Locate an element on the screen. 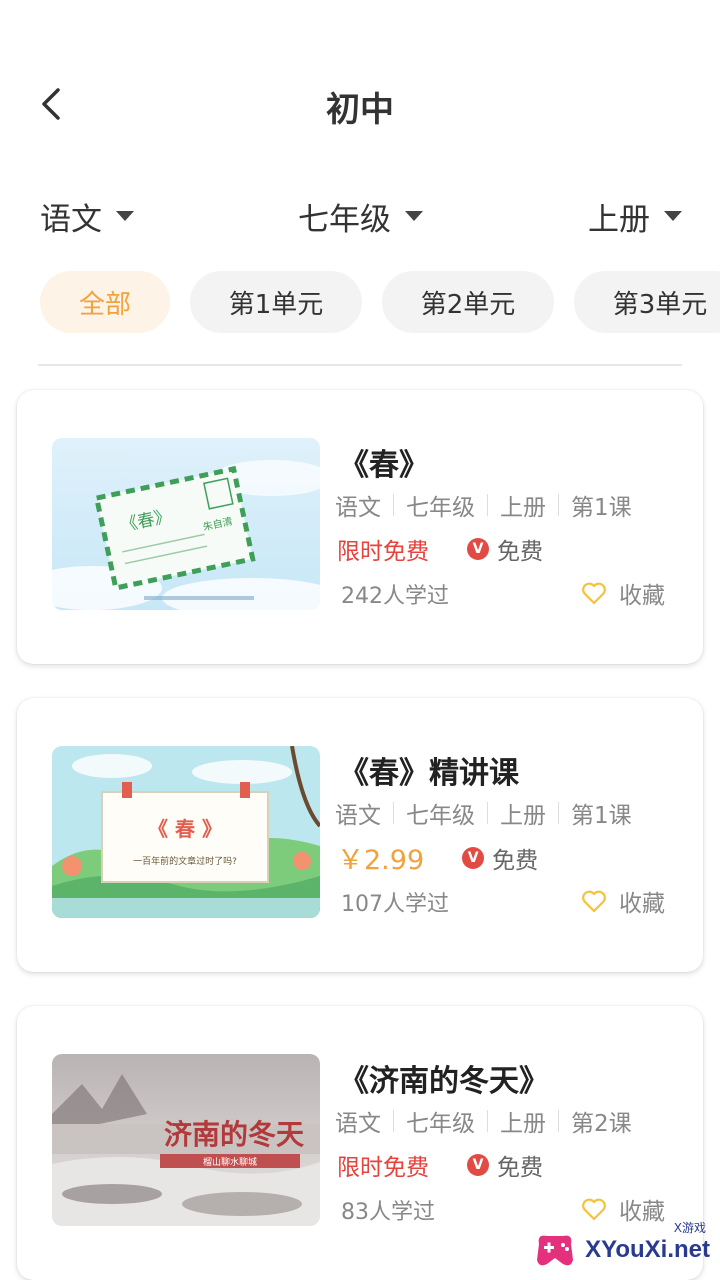 Image resolution: width=720 pixels, height=1280 pixels. course-thumbnail: 《 春 》 一百年前的文章过时了吗? is located at coordinates (186, 832).